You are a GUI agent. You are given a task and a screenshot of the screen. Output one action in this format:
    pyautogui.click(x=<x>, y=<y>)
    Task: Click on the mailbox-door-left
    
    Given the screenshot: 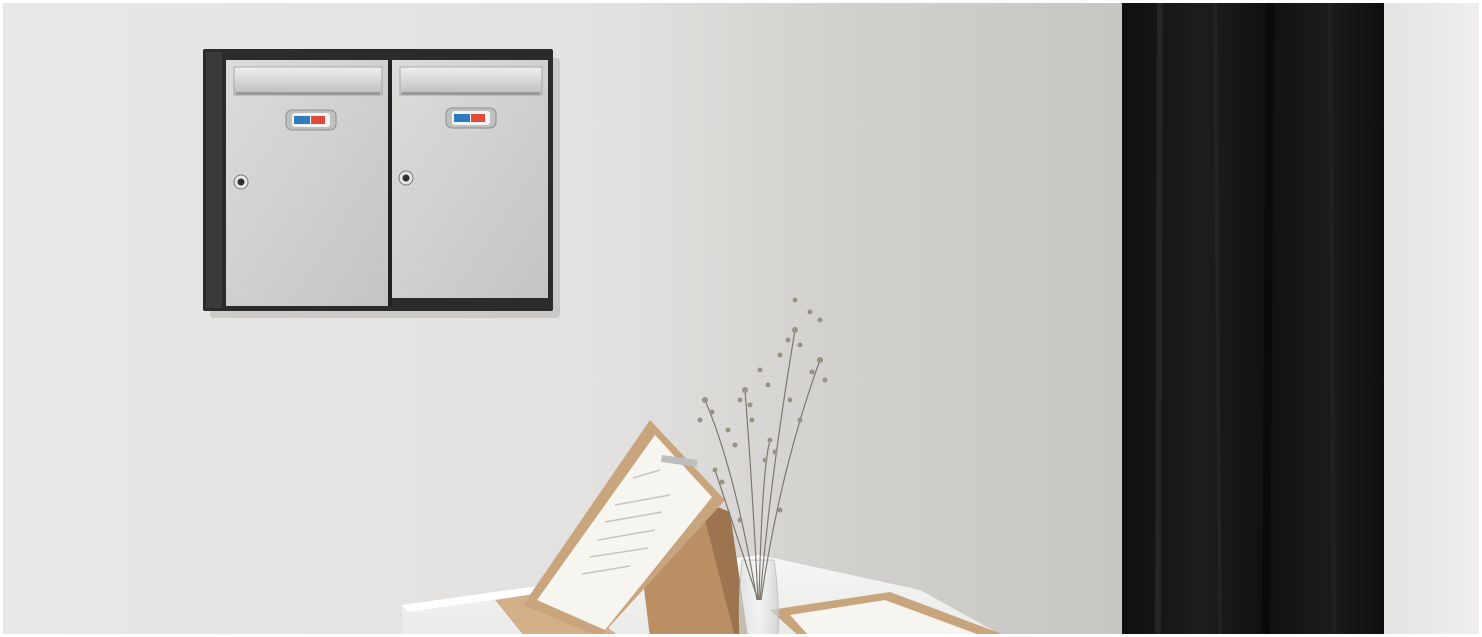 What is the action you would take?
    pyautogui.click(x=307, y=183)
    